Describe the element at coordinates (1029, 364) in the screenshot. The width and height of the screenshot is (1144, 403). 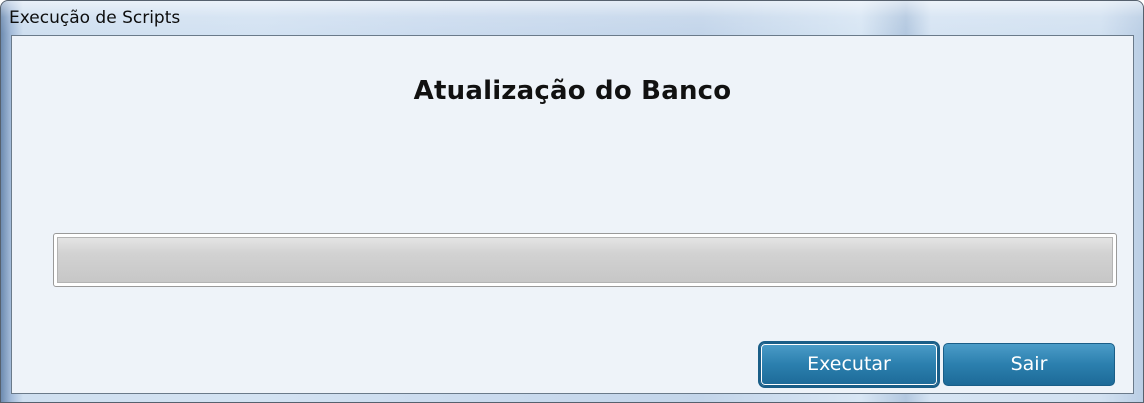
I see `exit-button: Sair` at that location.